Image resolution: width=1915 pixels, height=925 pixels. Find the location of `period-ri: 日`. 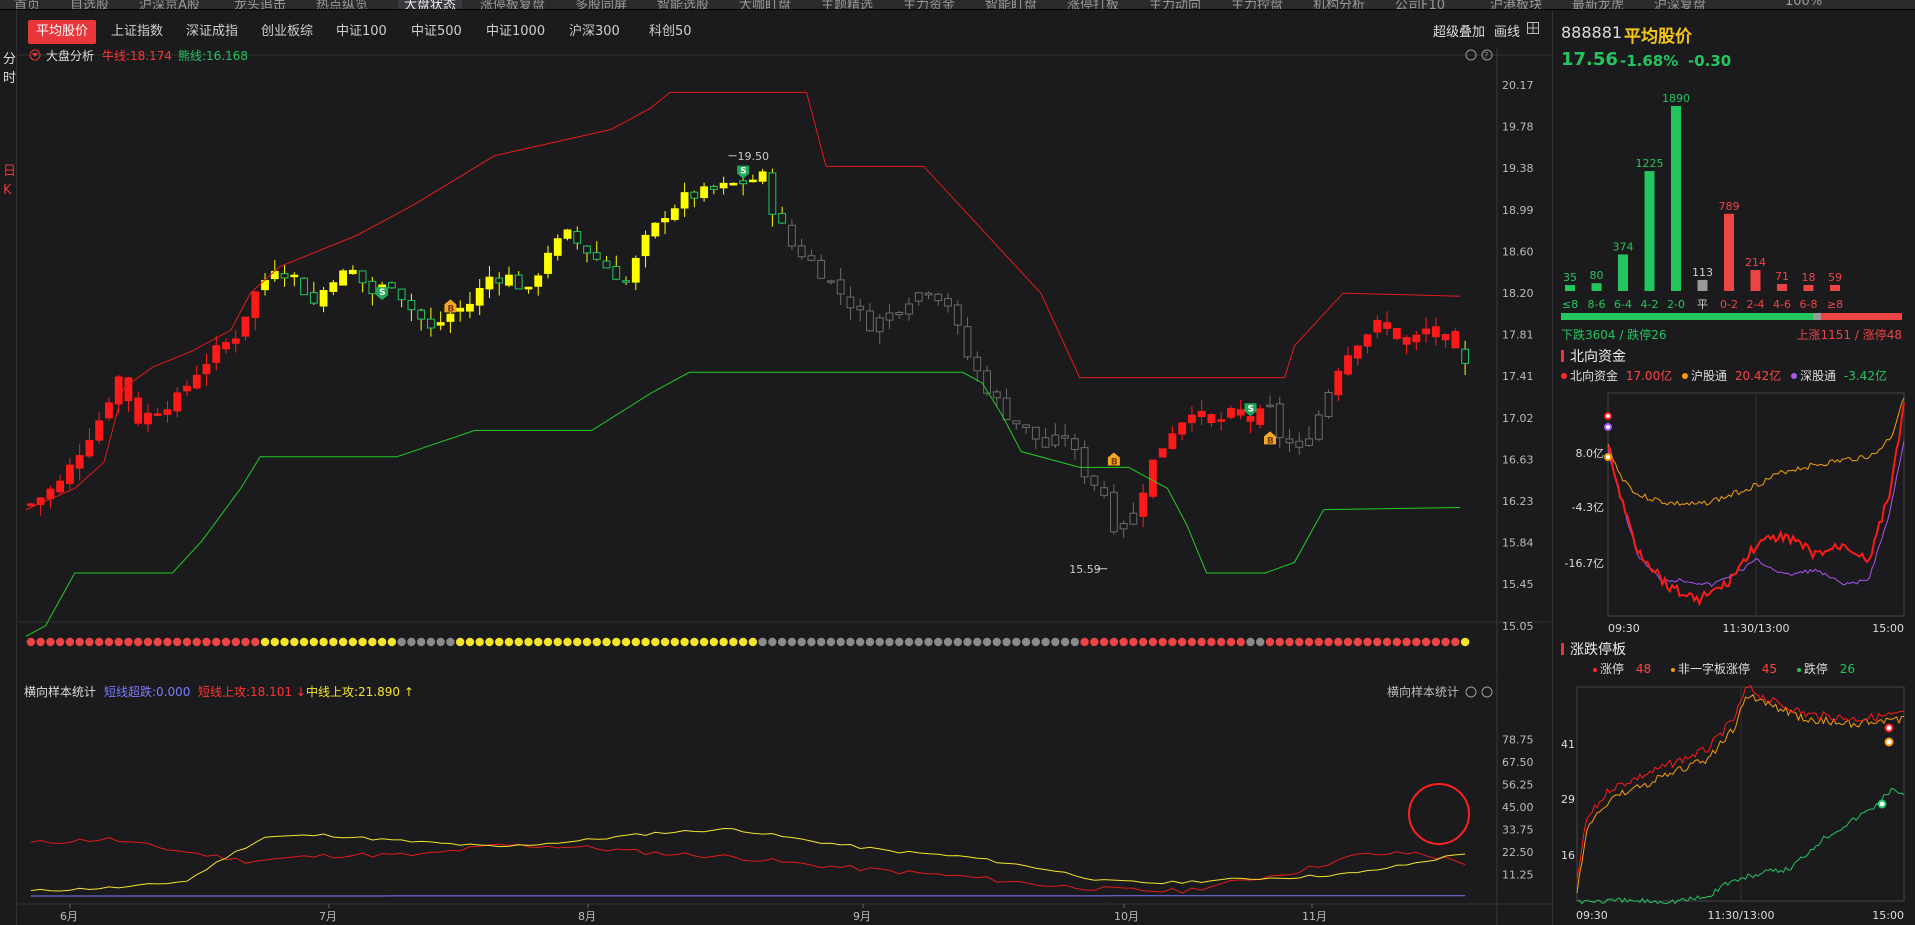

period-ri: 日 is located at coordinates (9, 171).